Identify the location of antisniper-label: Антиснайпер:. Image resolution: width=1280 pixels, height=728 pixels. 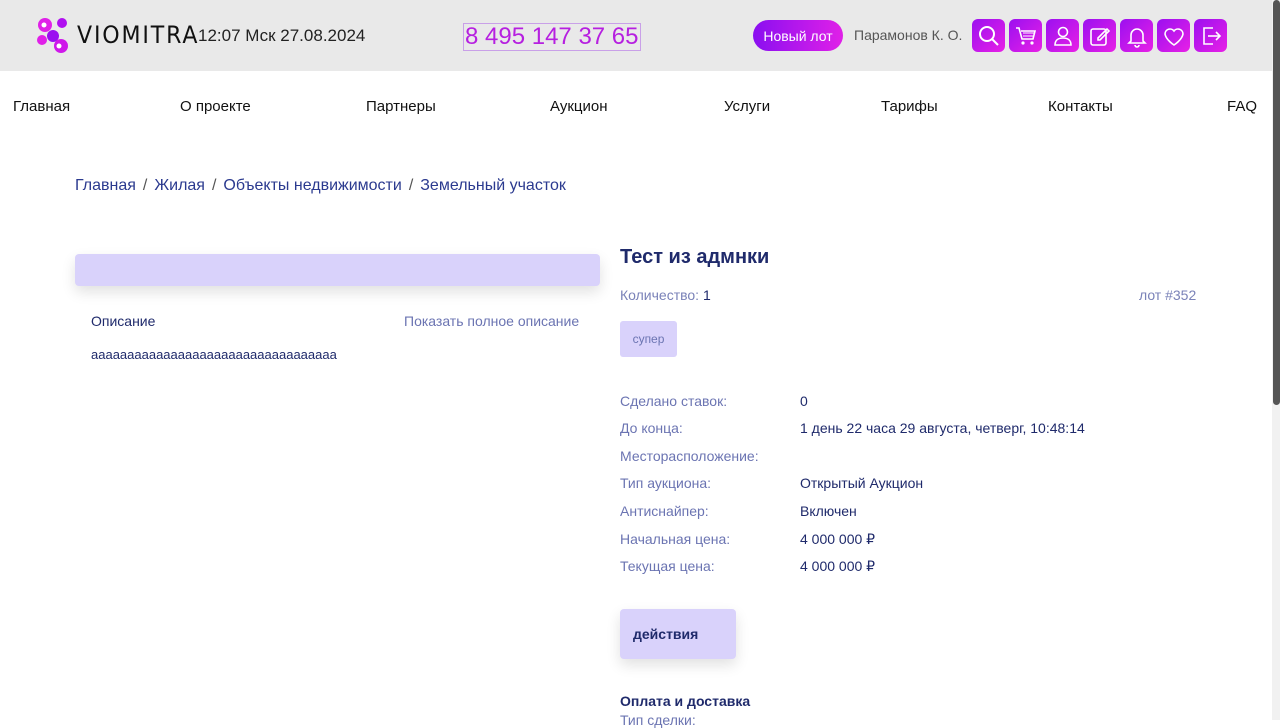
(664, 511).